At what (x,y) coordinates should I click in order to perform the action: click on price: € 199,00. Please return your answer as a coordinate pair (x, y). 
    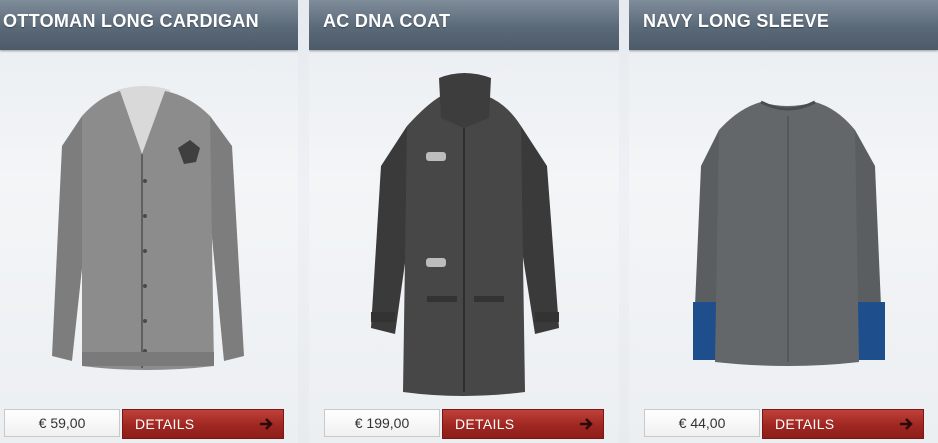
    Looking at the image, I should click on (382, 423).